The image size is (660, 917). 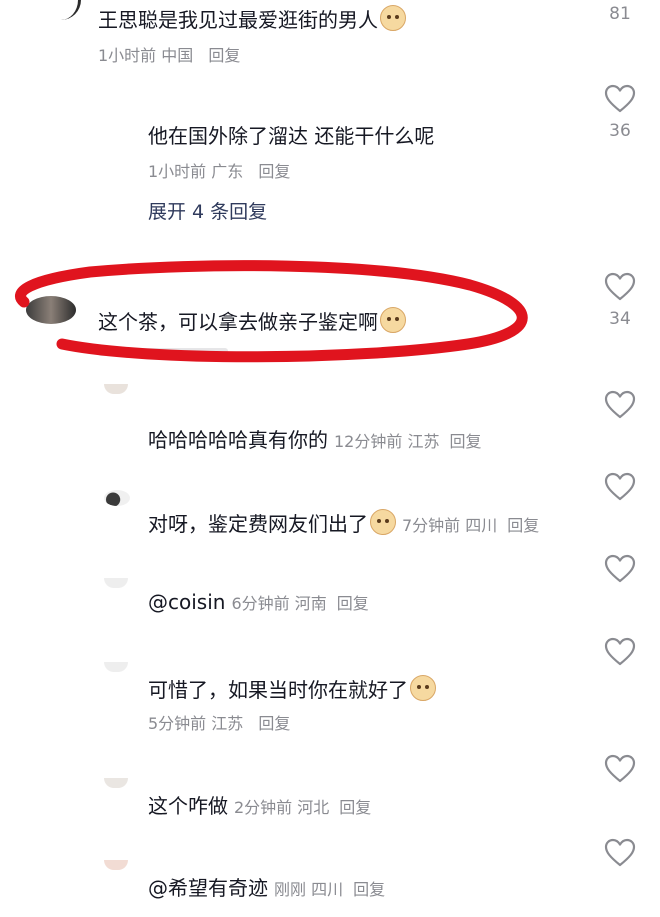 I want to click on mention-link: @coisin, so click(x=186, y=602).